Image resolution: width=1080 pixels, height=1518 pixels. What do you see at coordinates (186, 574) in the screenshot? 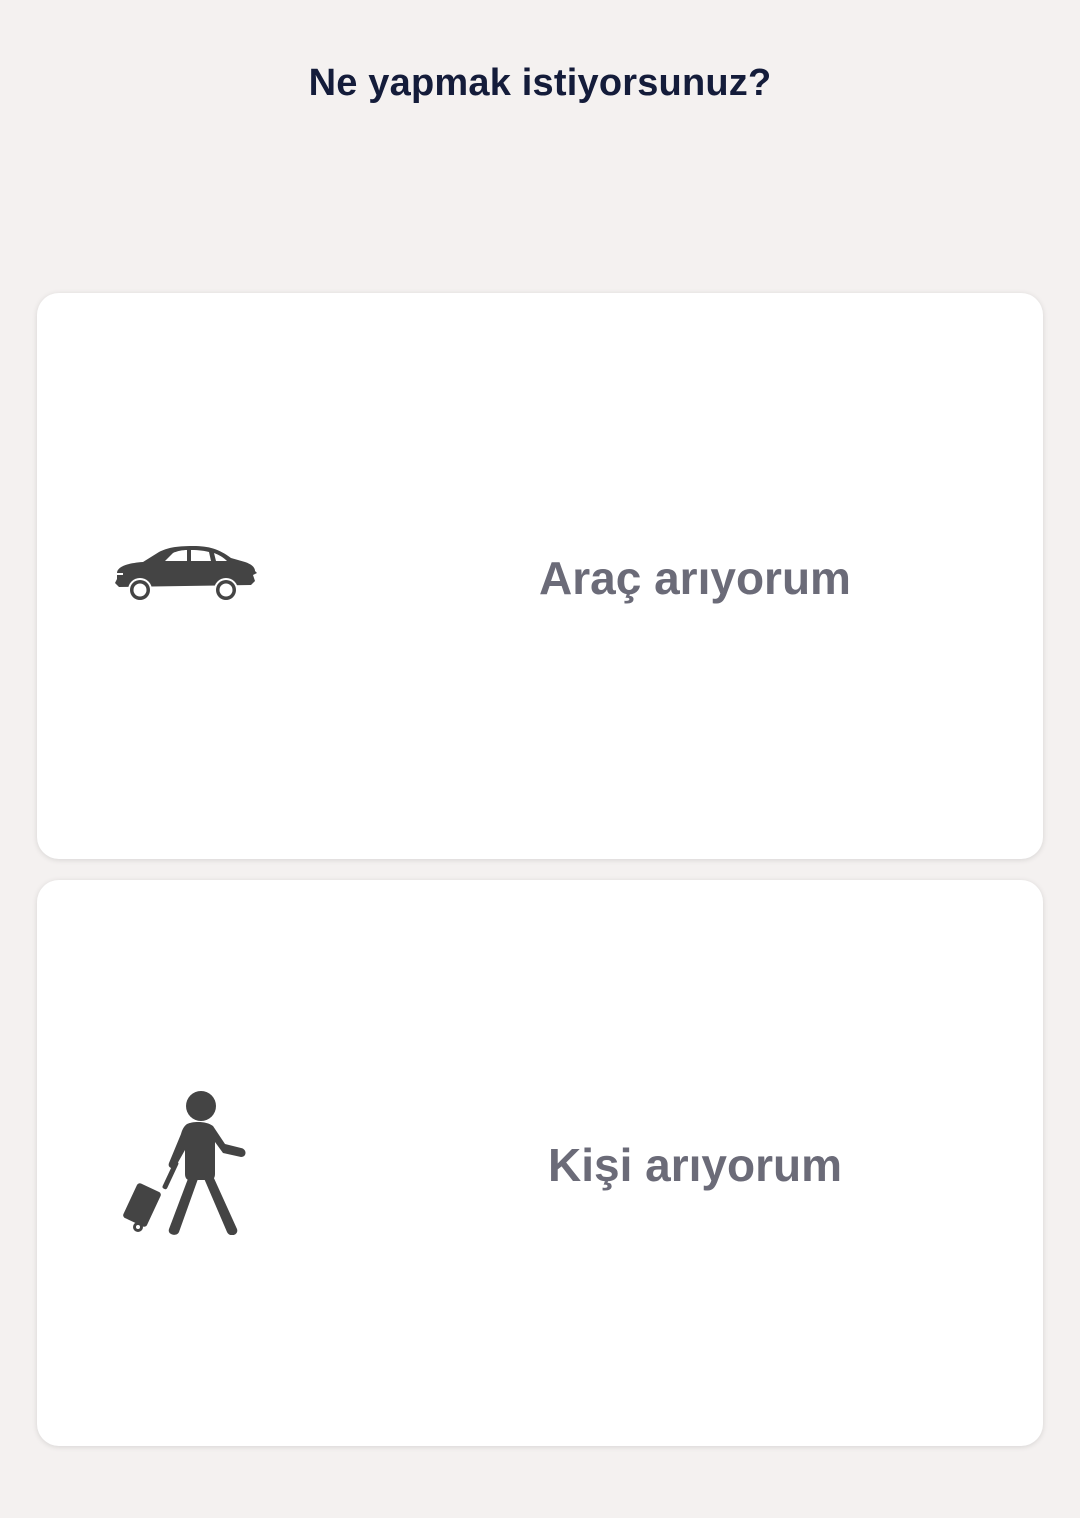
I see `car-icon` at bounding box center [186, 574].